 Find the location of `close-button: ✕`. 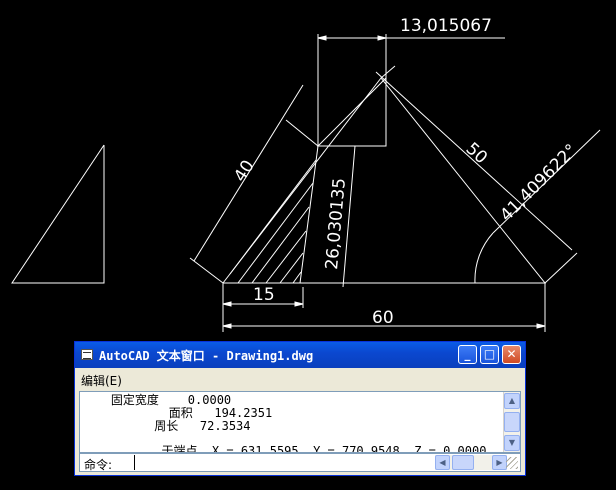

close-button: ✕ is located at coordinates (511, 354).